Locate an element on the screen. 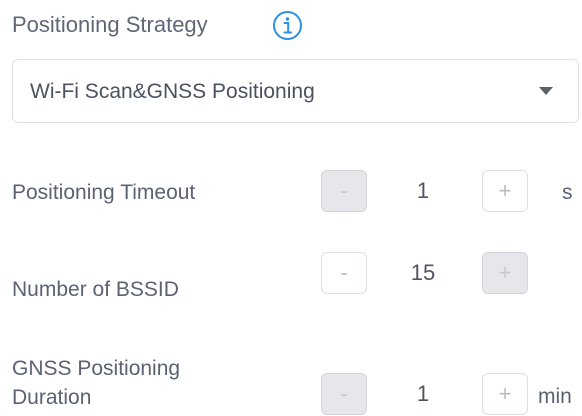  gnss-decrement-button: - is located at coordinates (344, 394).